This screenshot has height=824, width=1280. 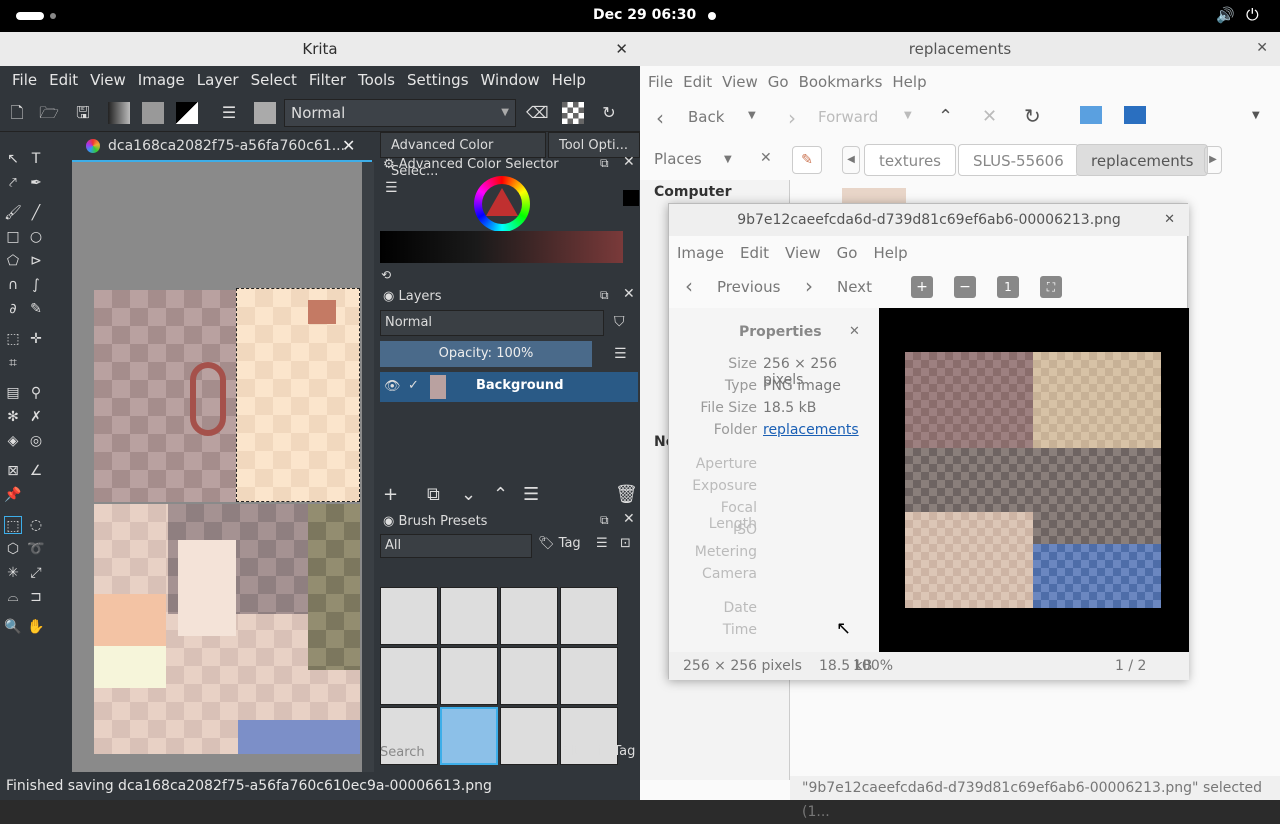 I want to click on ellipse-tool-icon: ○, so click(x=36, y=237).